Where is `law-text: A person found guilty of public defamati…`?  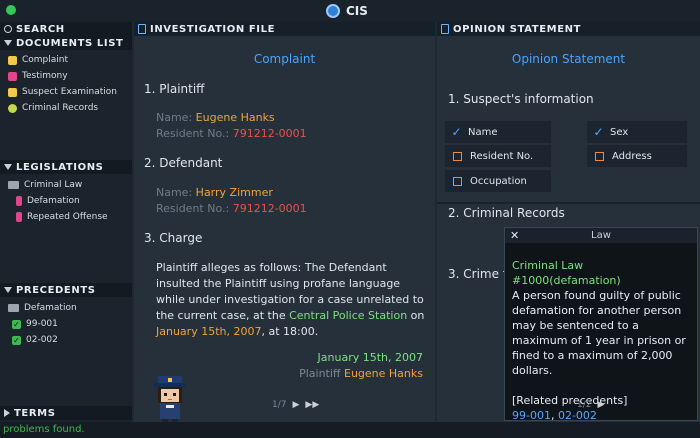 law-text: A person found guilty of public defamati… is located at coordinates (599, 333).